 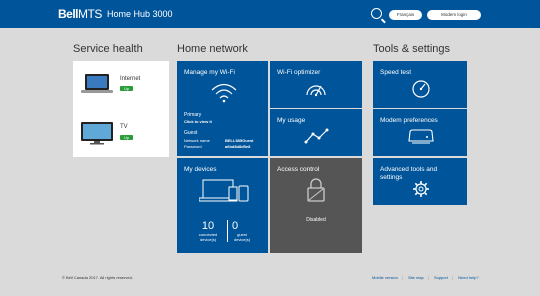 What do you see at coordinates (126, 137) in the screenshot?
I see `tv-status-badge: Up` at bounding box center [126, 137].